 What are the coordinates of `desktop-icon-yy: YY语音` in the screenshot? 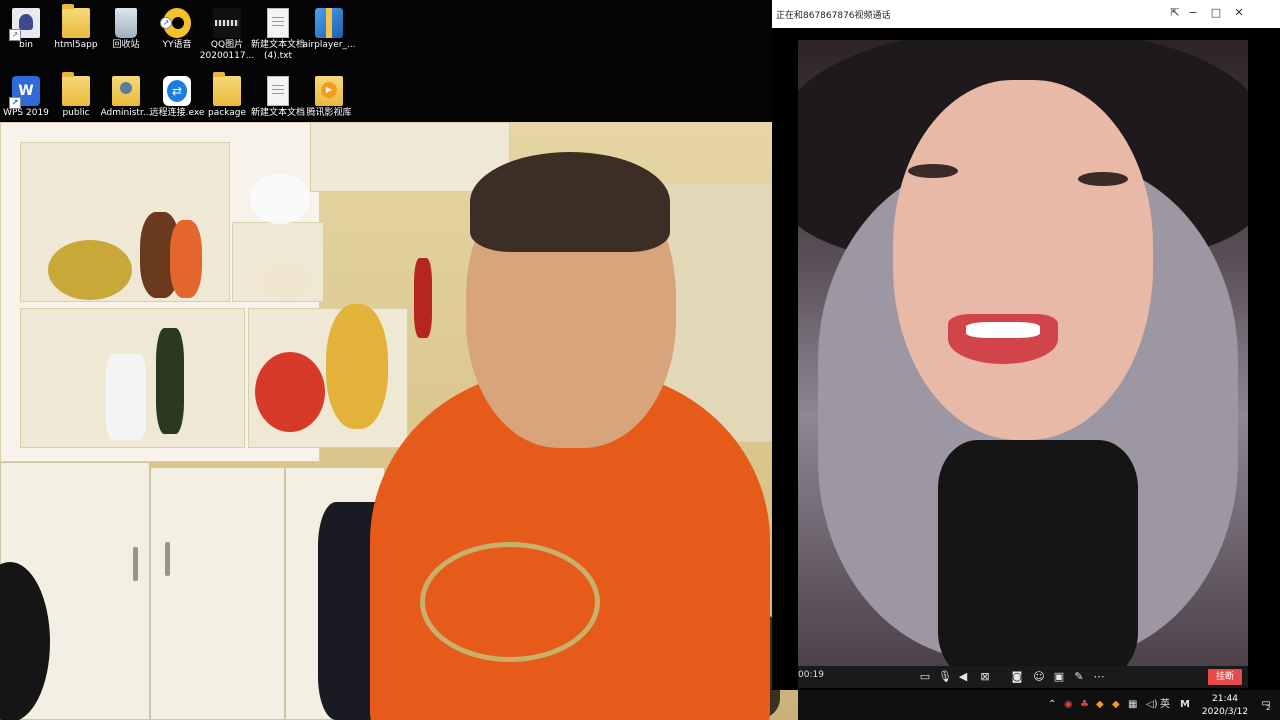 It's located at (177, 35).